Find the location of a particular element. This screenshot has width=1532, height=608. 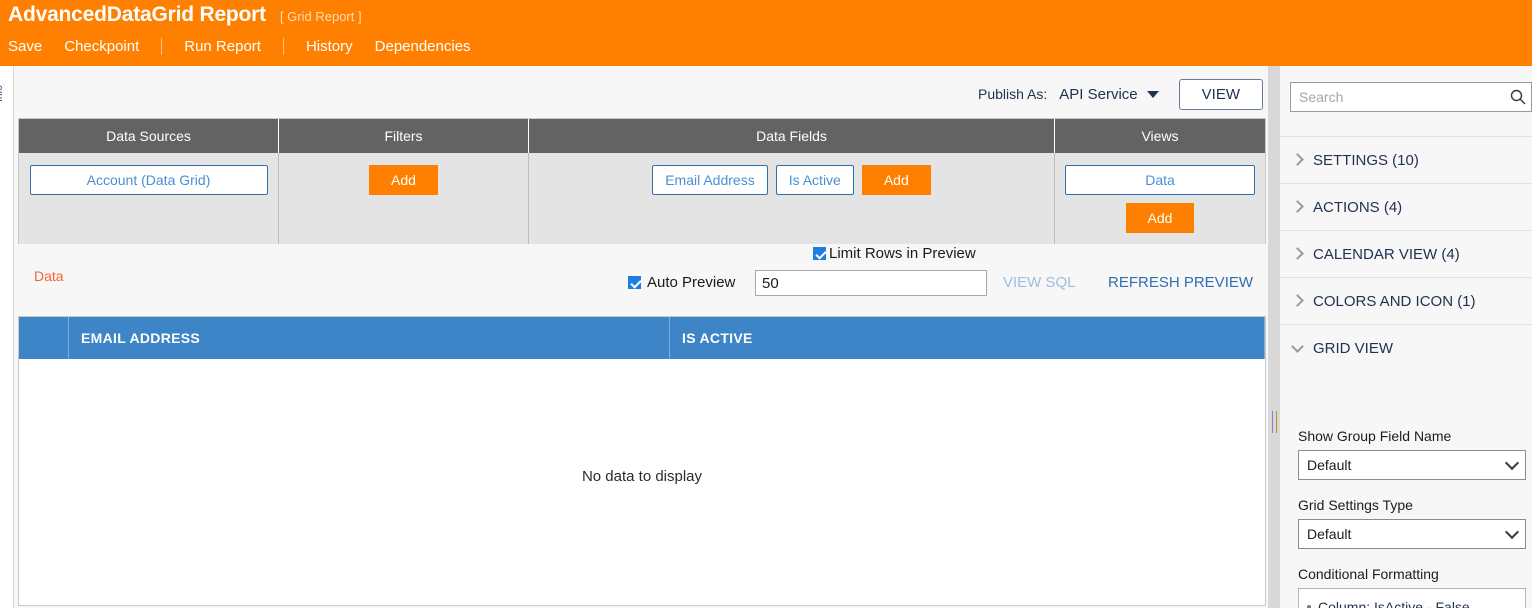

data-fields-cell: Email Address Is Active Add is located at coordinates (792, 199).